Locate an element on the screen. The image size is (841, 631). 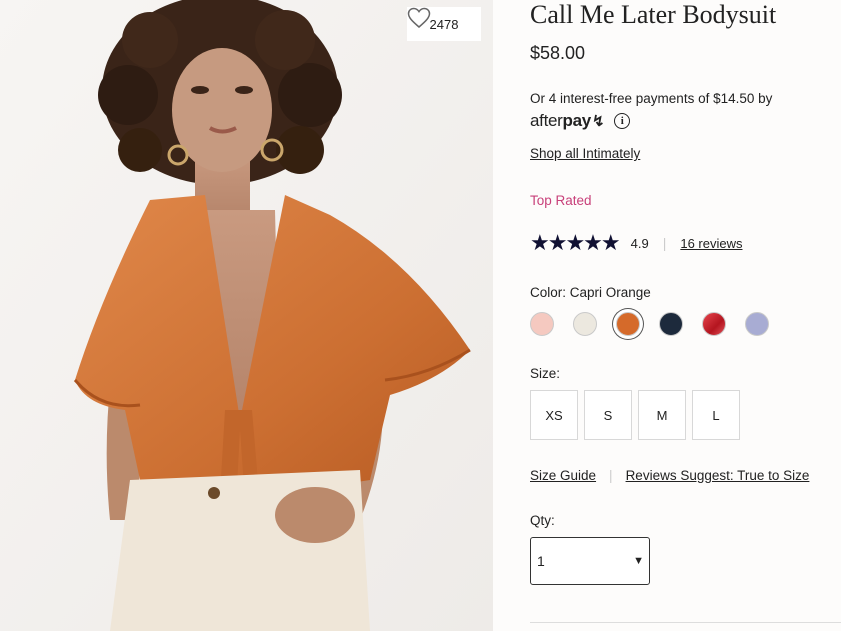
color-swatch-pink is located at coordinates (542, 324).